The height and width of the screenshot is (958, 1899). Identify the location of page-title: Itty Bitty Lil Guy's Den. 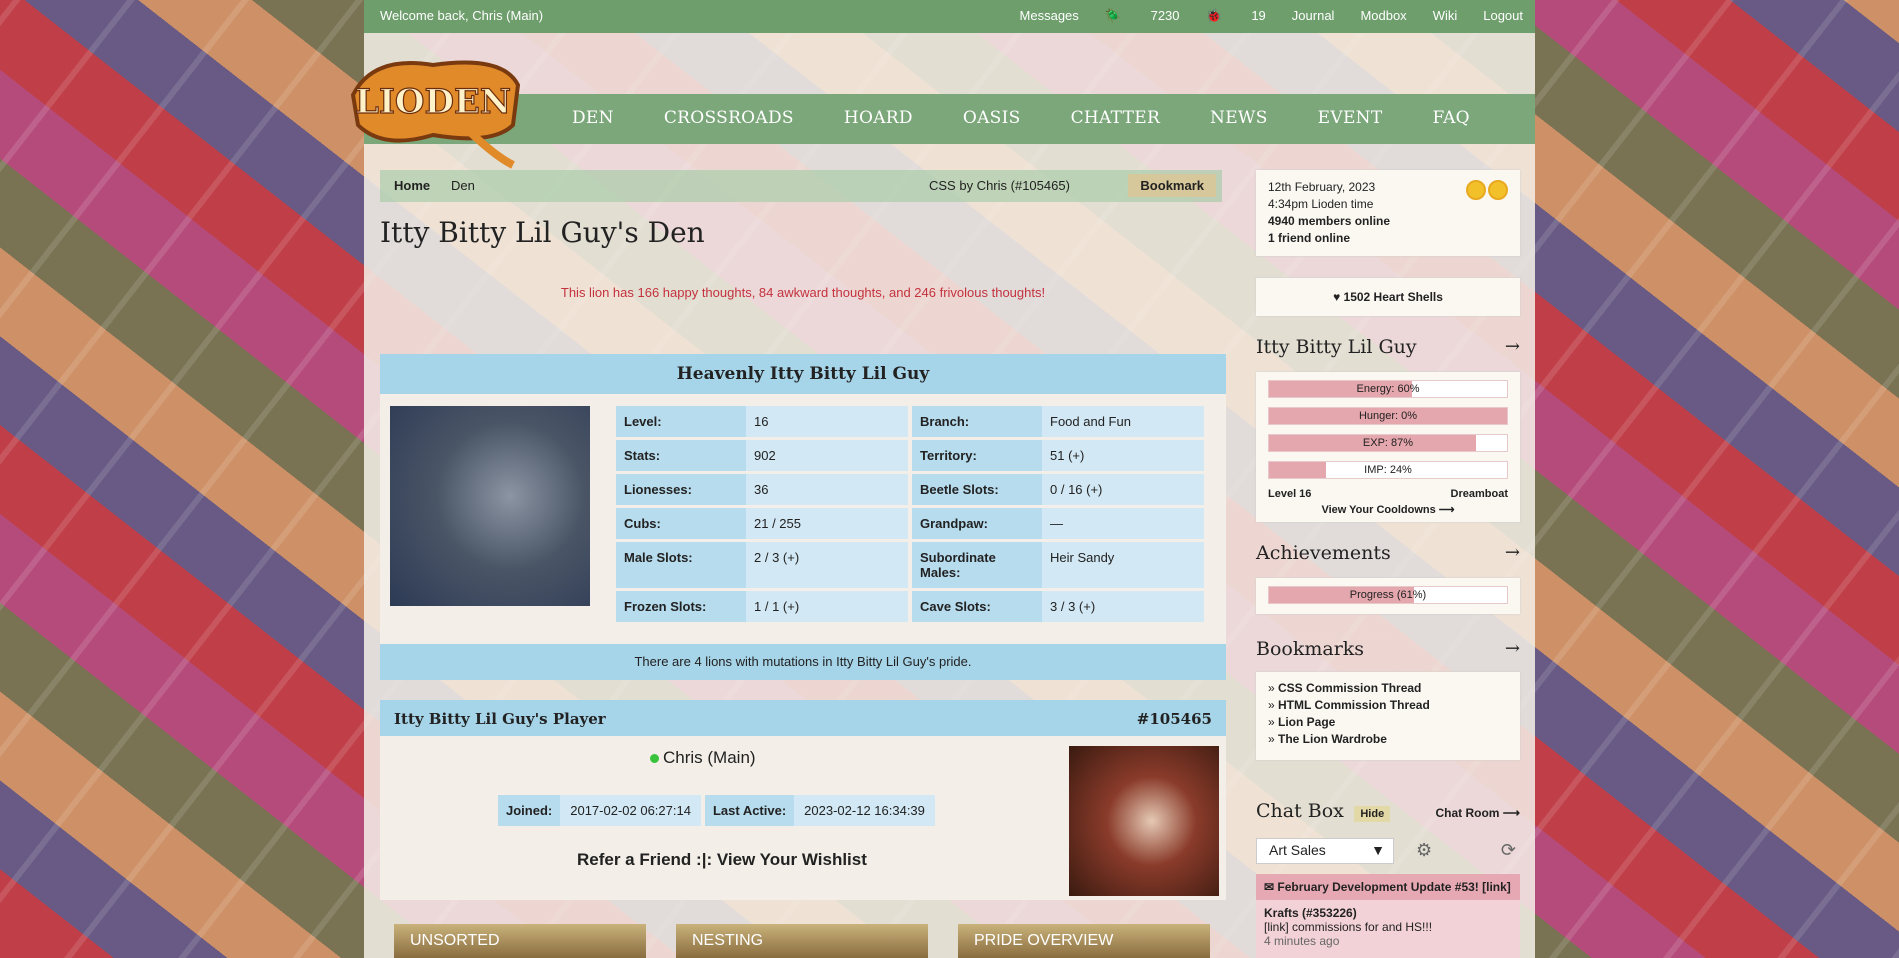
(542, 232).